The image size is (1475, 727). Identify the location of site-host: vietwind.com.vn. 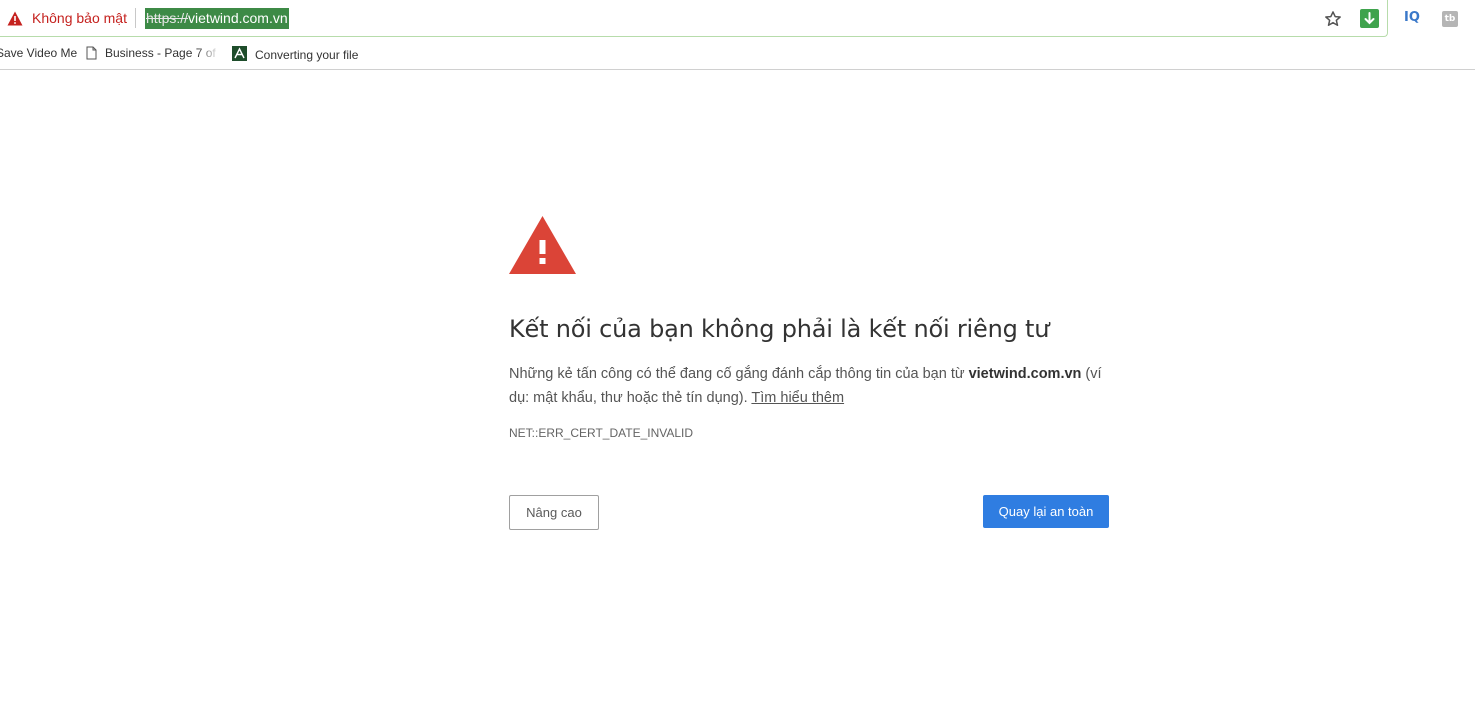
(1025, 374).